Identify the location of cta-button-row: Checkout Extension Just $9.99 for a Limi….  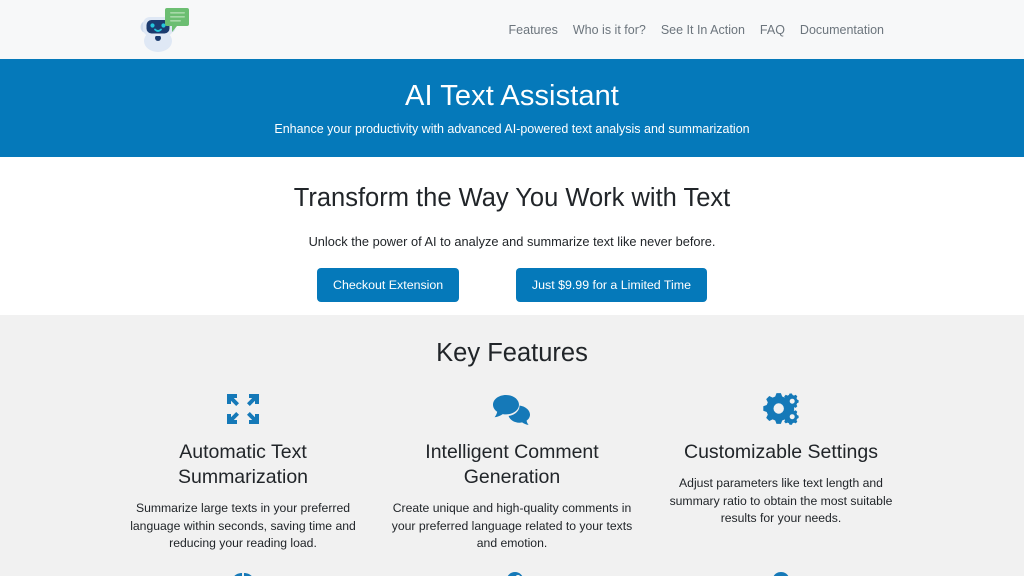
(512, 285).